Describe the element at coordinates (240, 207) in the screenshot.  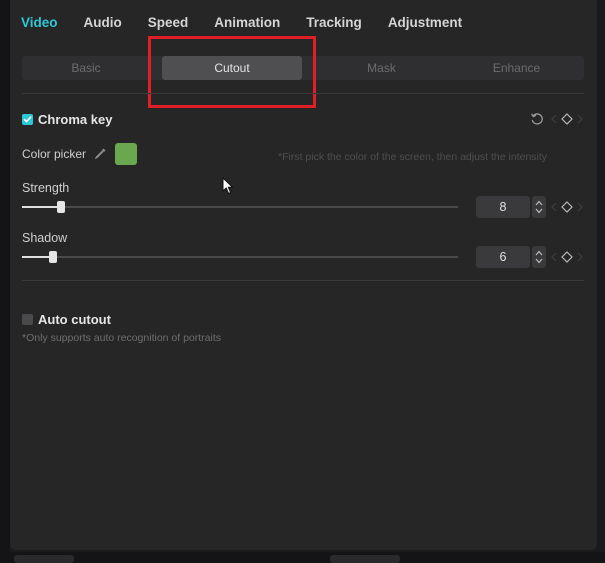
I see `strength-slider` at that location.